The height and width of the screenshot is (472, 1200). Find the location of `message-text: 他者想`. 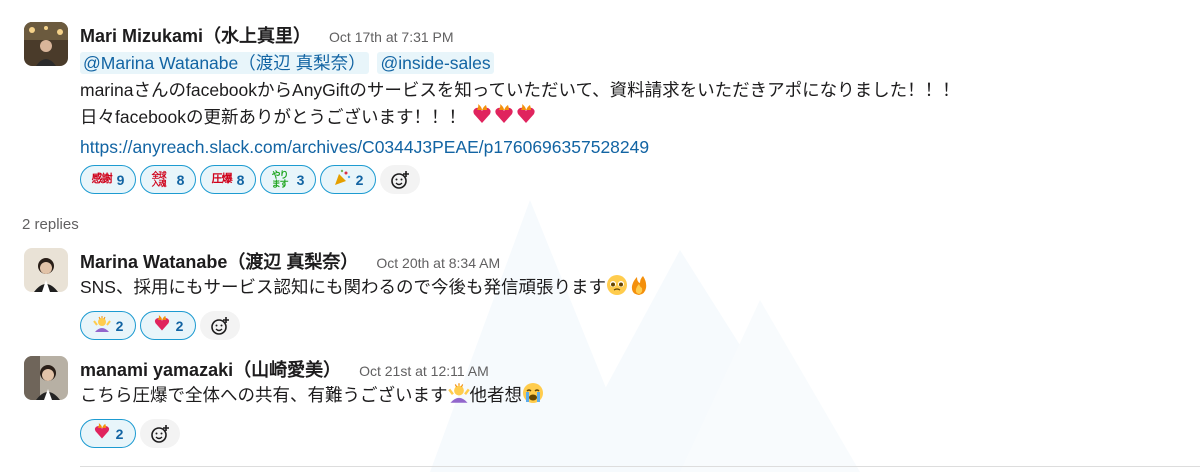

message-text: 他者想 is located at coordinates (496, 395).